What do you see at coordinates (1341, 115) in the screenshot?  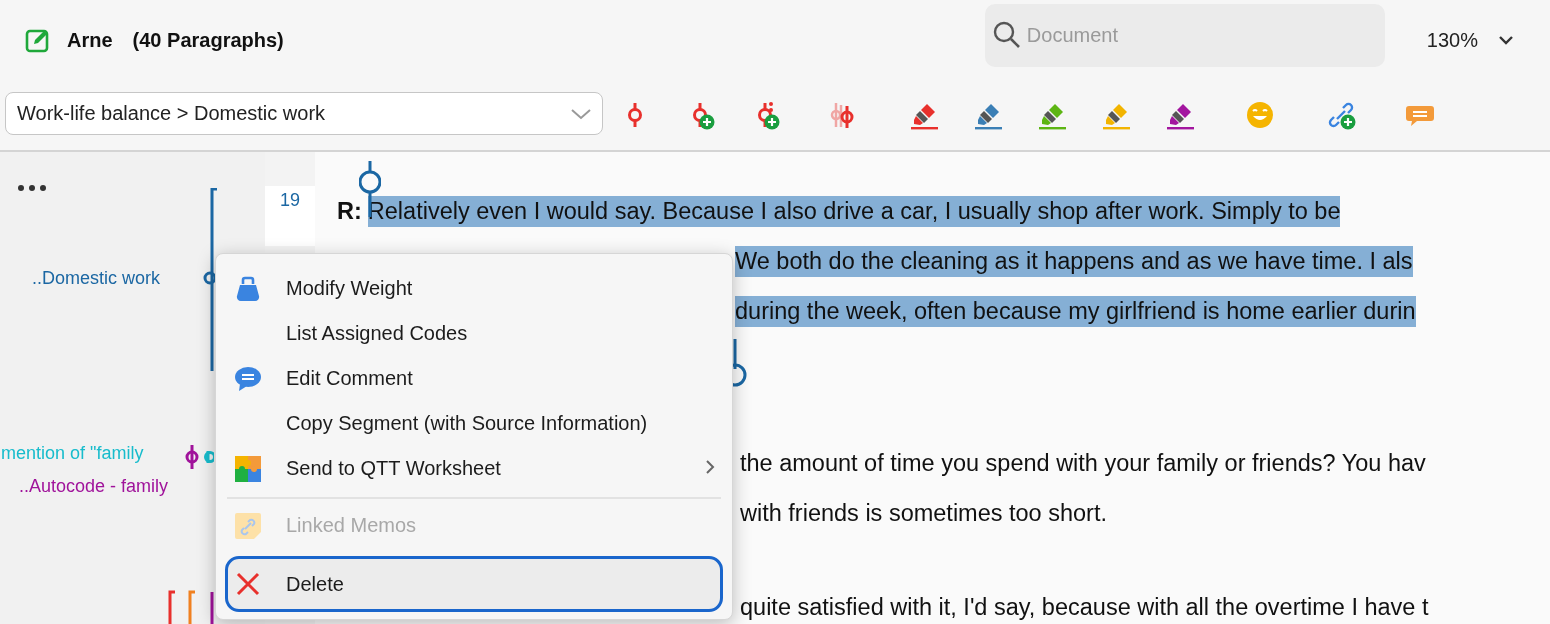 I see `link-plus-icon` at bounding box center [1341, 115].